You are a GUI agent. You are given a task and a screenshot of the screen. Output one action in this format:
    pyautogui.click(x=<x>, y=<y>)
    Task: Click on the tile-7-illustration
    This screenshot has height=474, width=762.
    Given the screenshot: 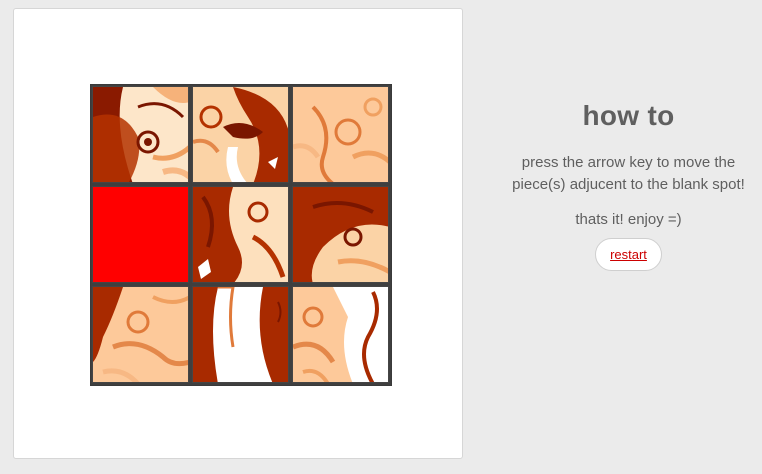 What is the action you would take?
    pyautogui.click(x=140, y=334)
    